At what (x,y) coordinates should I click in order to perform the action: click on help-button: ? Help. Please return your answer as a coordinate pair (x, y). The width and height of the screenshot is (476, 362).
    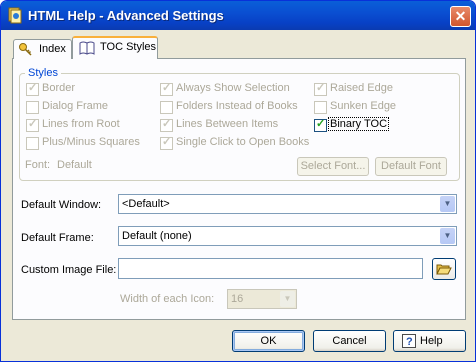
    Looking at the image, I should click on (429, 341).